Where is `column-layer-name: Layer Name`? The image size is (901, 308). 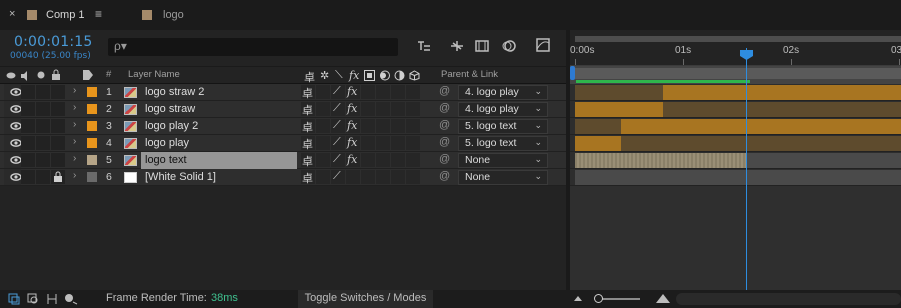 column-layer-name: Layer Name is located at coordinates (154, 74).